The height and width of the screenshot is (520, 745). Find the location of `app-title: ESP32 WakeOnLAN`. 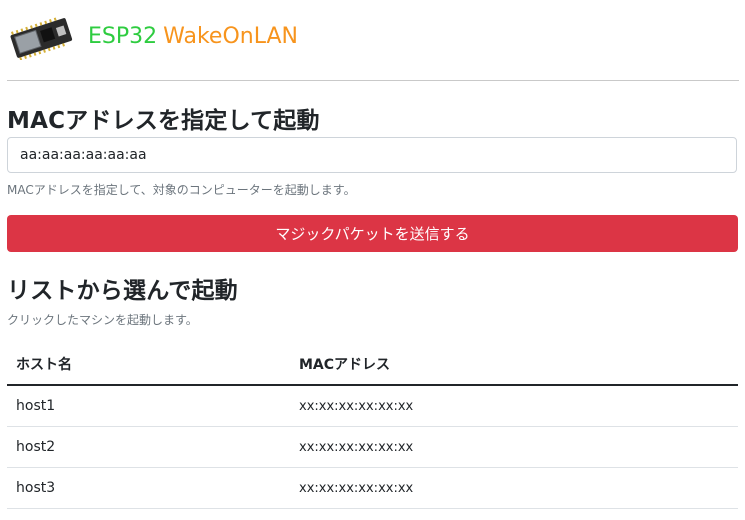

app-title: ESP32 WakeOnLAN is located at coordinates (193, 37).